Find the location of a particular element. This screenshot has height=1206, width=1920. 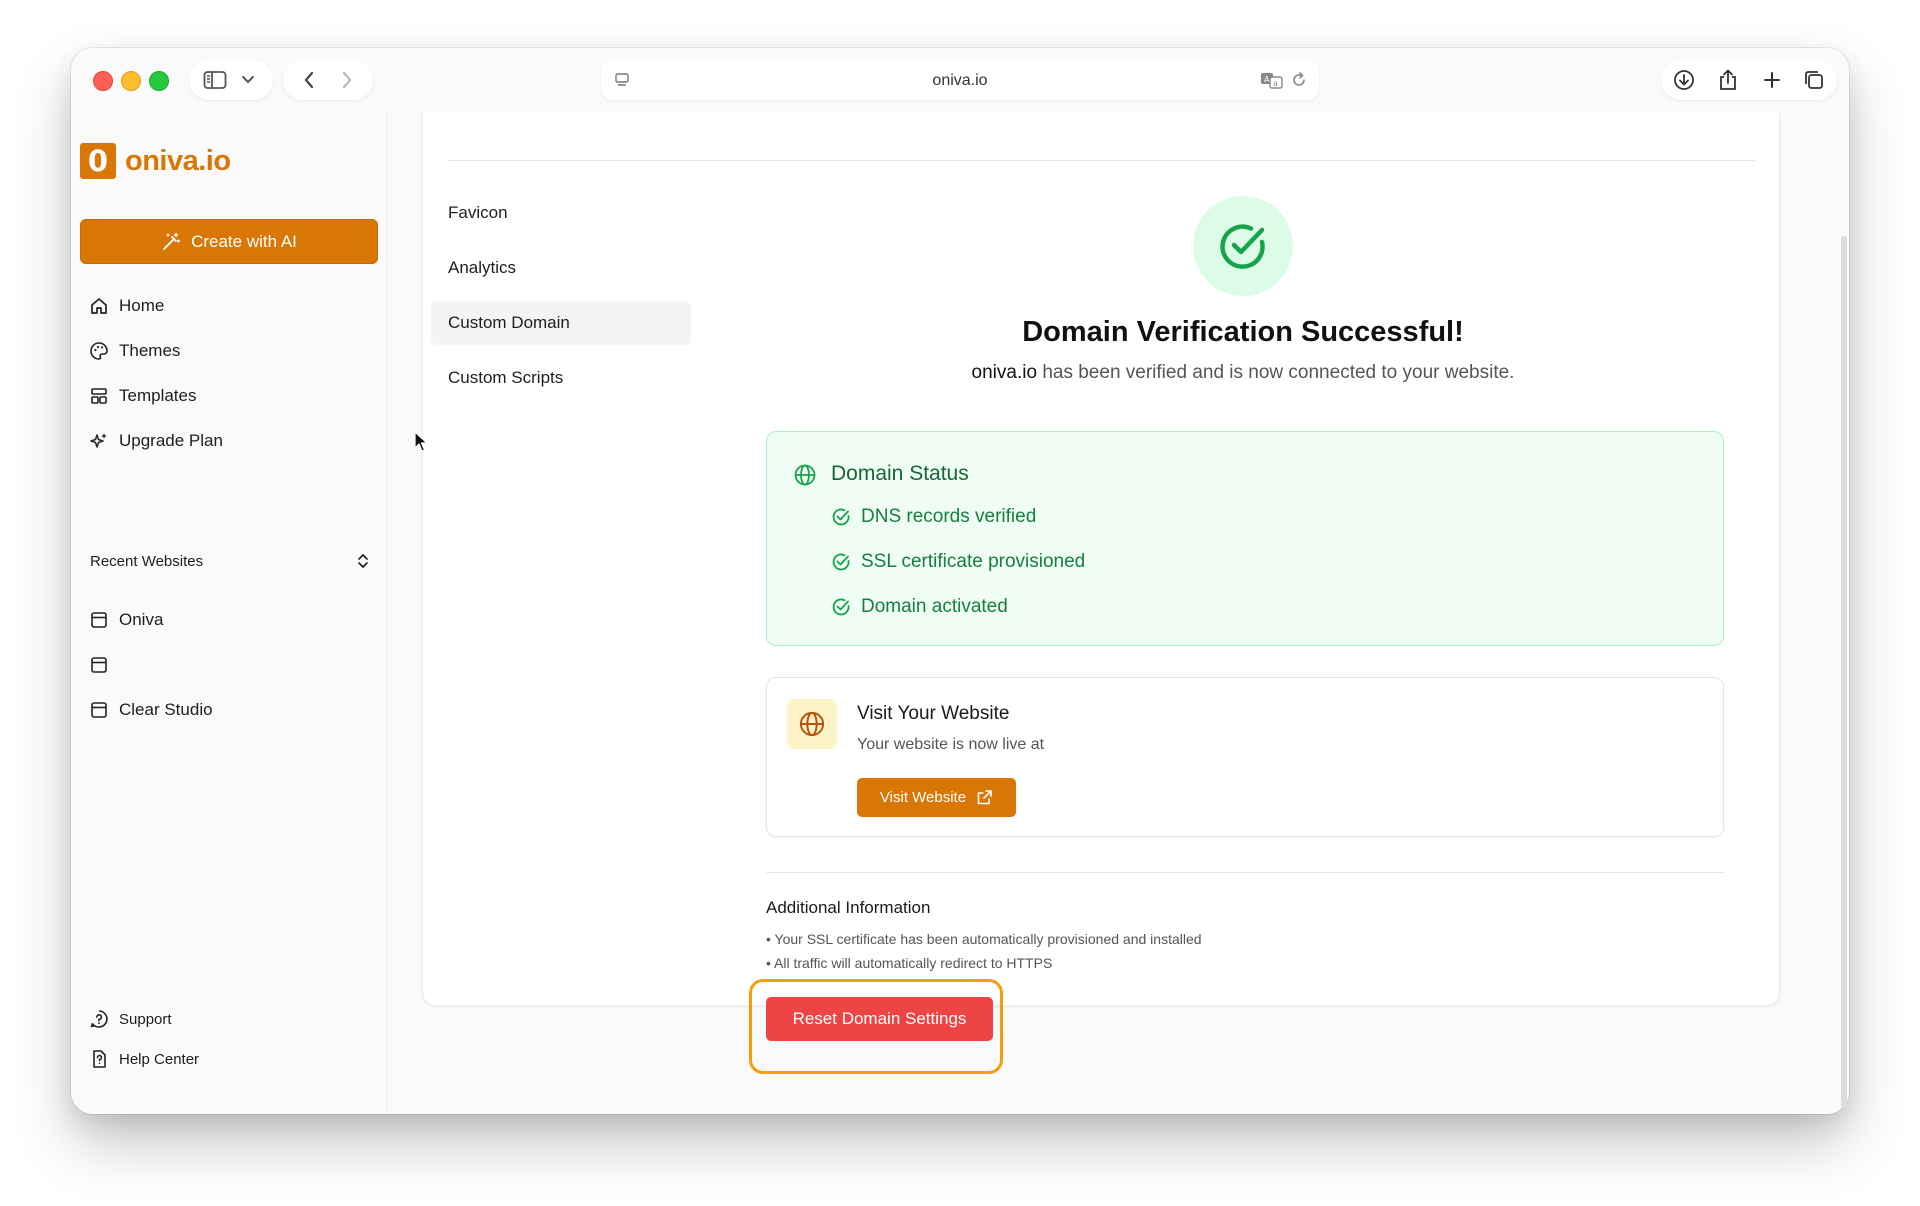

settings-tab-custom-domain: Custom Domain is located at coordinates (561, 323).